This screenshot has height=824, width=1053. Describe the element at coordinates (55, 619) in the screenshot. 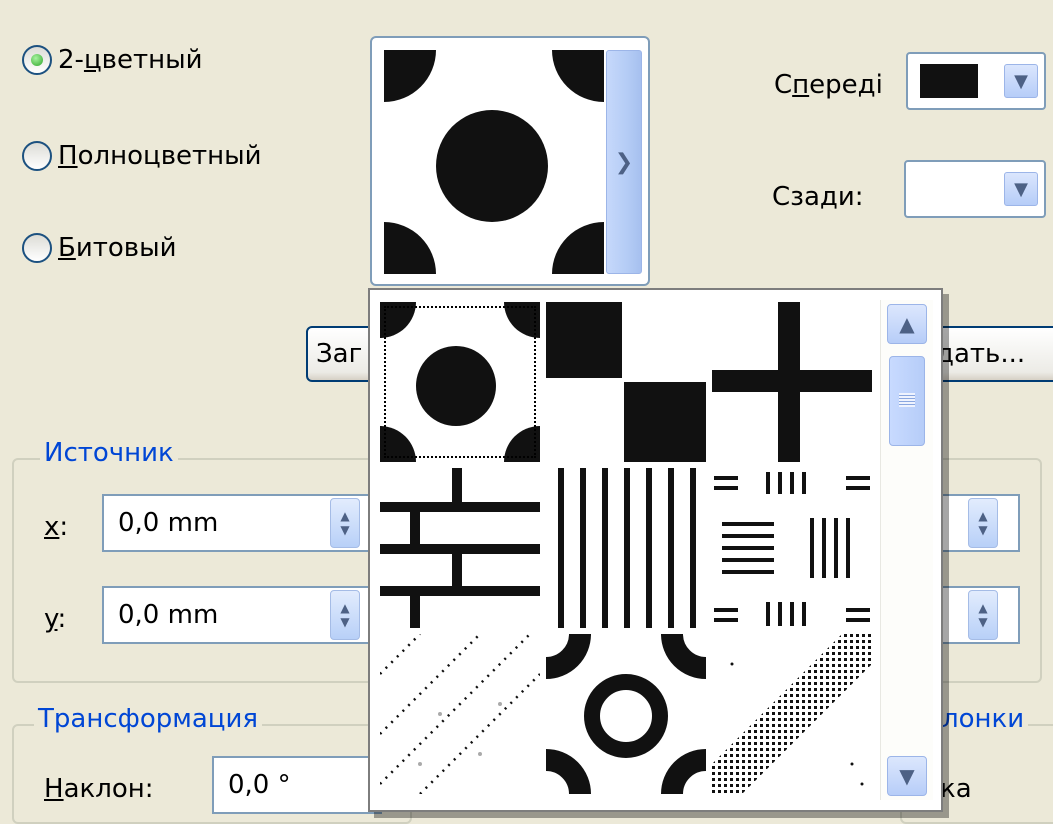

I see `y-label: y:` at that location.